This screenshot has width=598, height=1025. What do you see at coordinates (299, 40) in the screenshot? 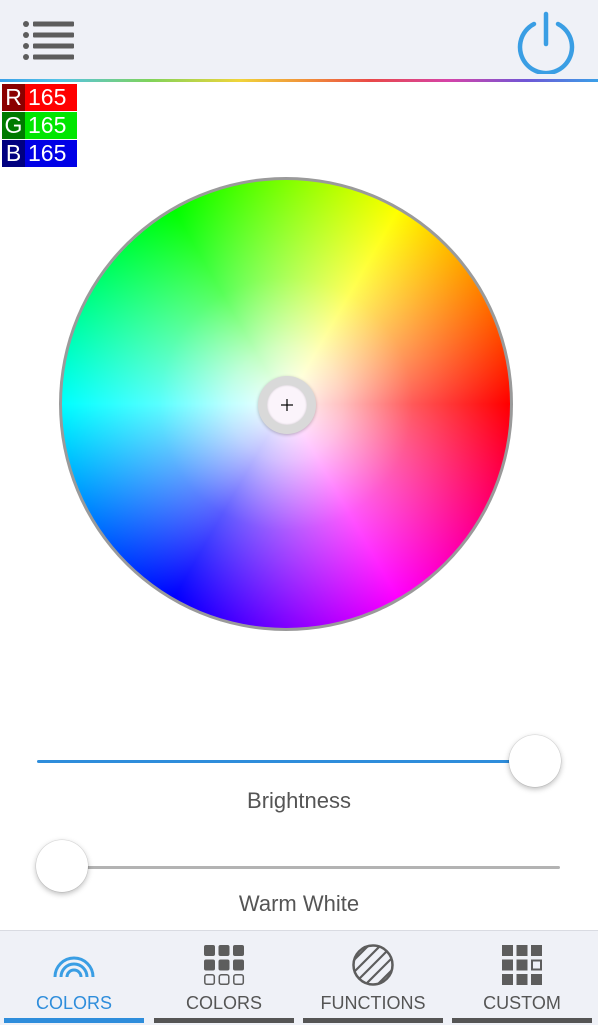
I see `top-bar` at bounding box center [299, 40].